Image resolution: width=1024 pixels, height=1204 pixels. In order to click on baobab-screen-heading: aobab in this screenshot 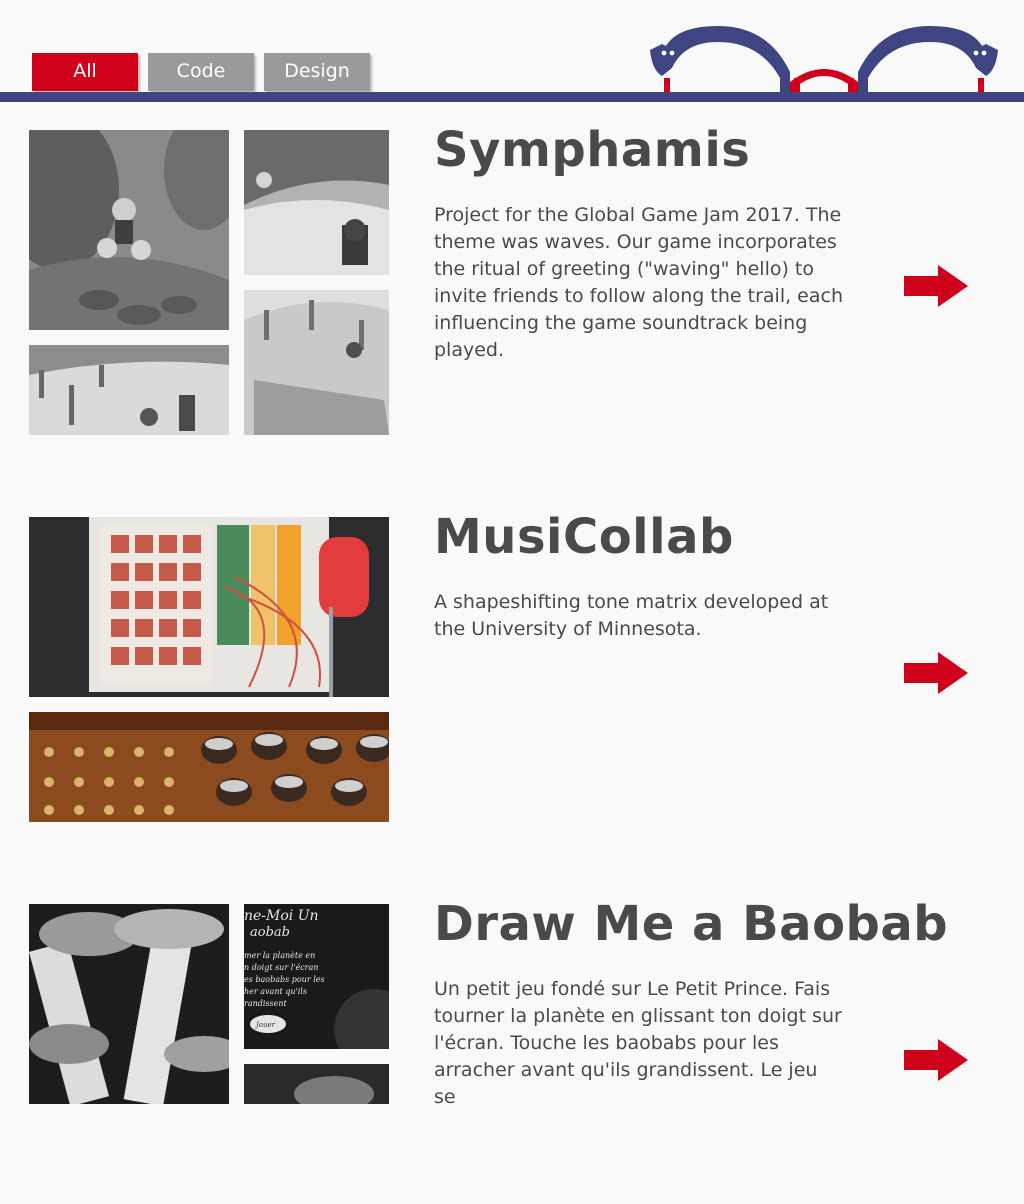, I will do `click(270, 932)`.